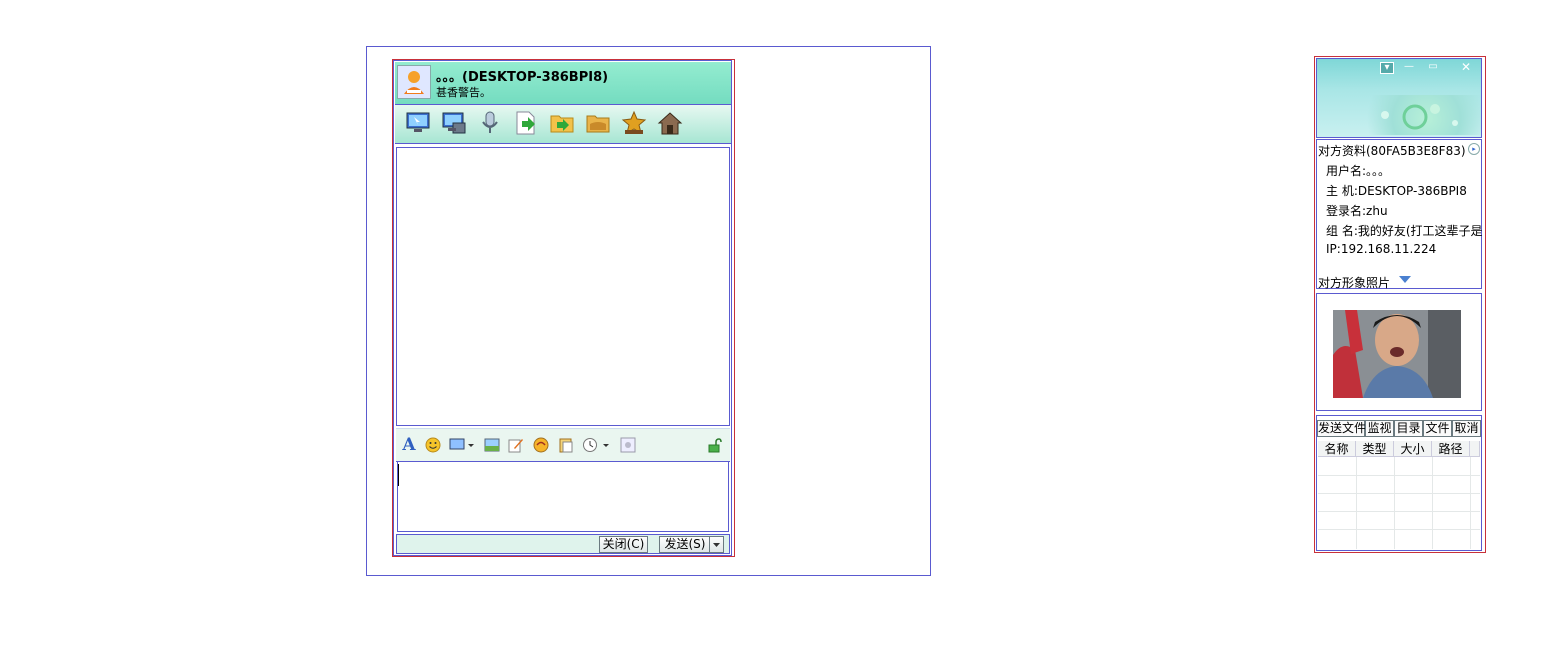 The image size is (1560, 654). Describe the element at coordinates (1404, 231) in the screenshot. I see `info-group: 组 名:我的好友(打工这辈子是` at that location.